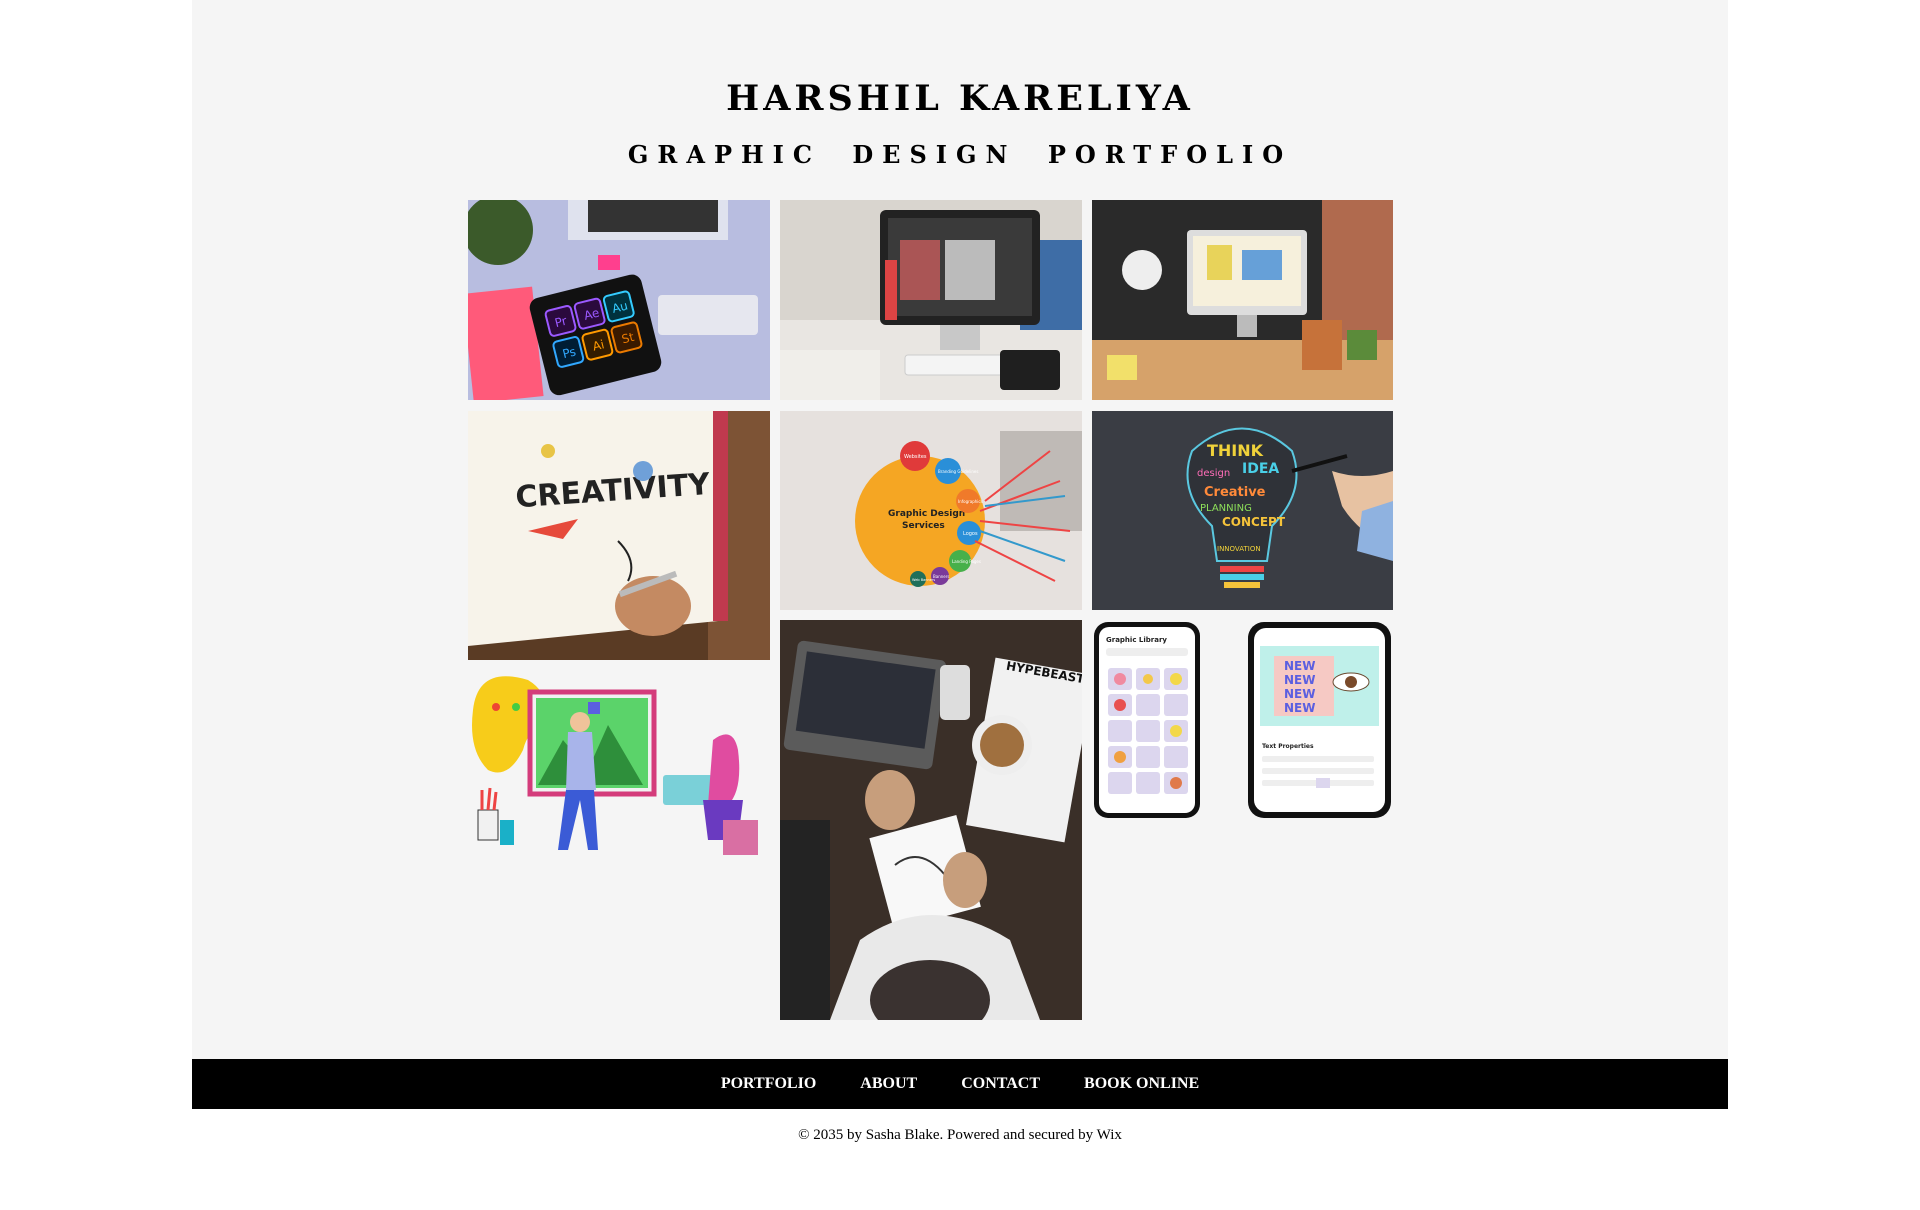 The height and width of the screenshot is (1210, 1920). I want to click on service-item: Web Banners, so click(923, 580).